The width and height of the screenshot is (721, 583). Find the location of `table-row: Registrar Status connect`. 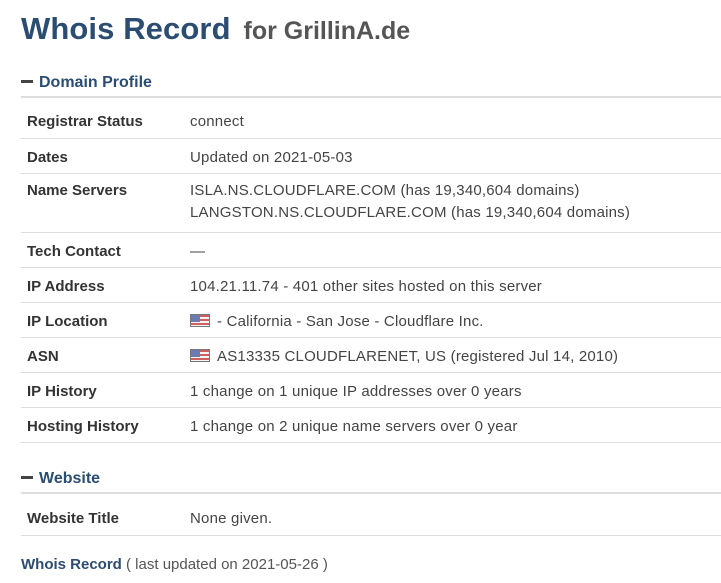

table-row: Registrar Status connect is located at coordinates (371, 121).